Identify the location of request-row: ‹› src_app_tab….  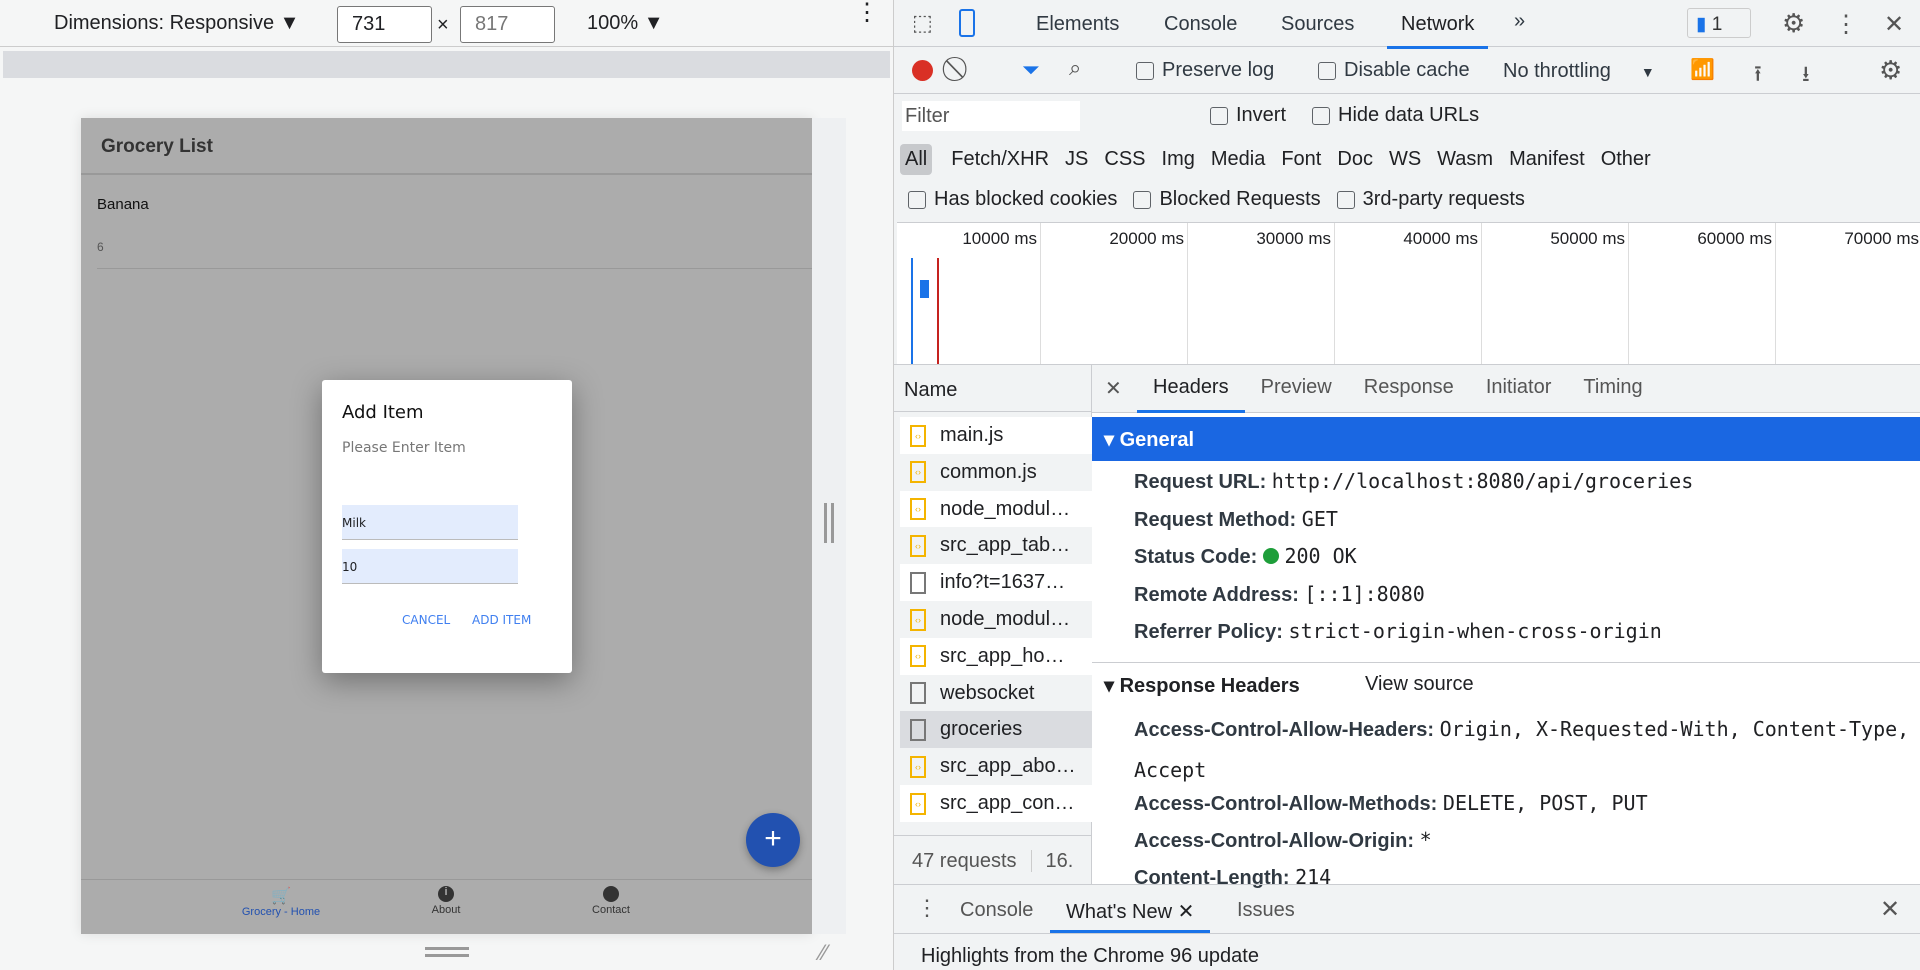
(996, 546).